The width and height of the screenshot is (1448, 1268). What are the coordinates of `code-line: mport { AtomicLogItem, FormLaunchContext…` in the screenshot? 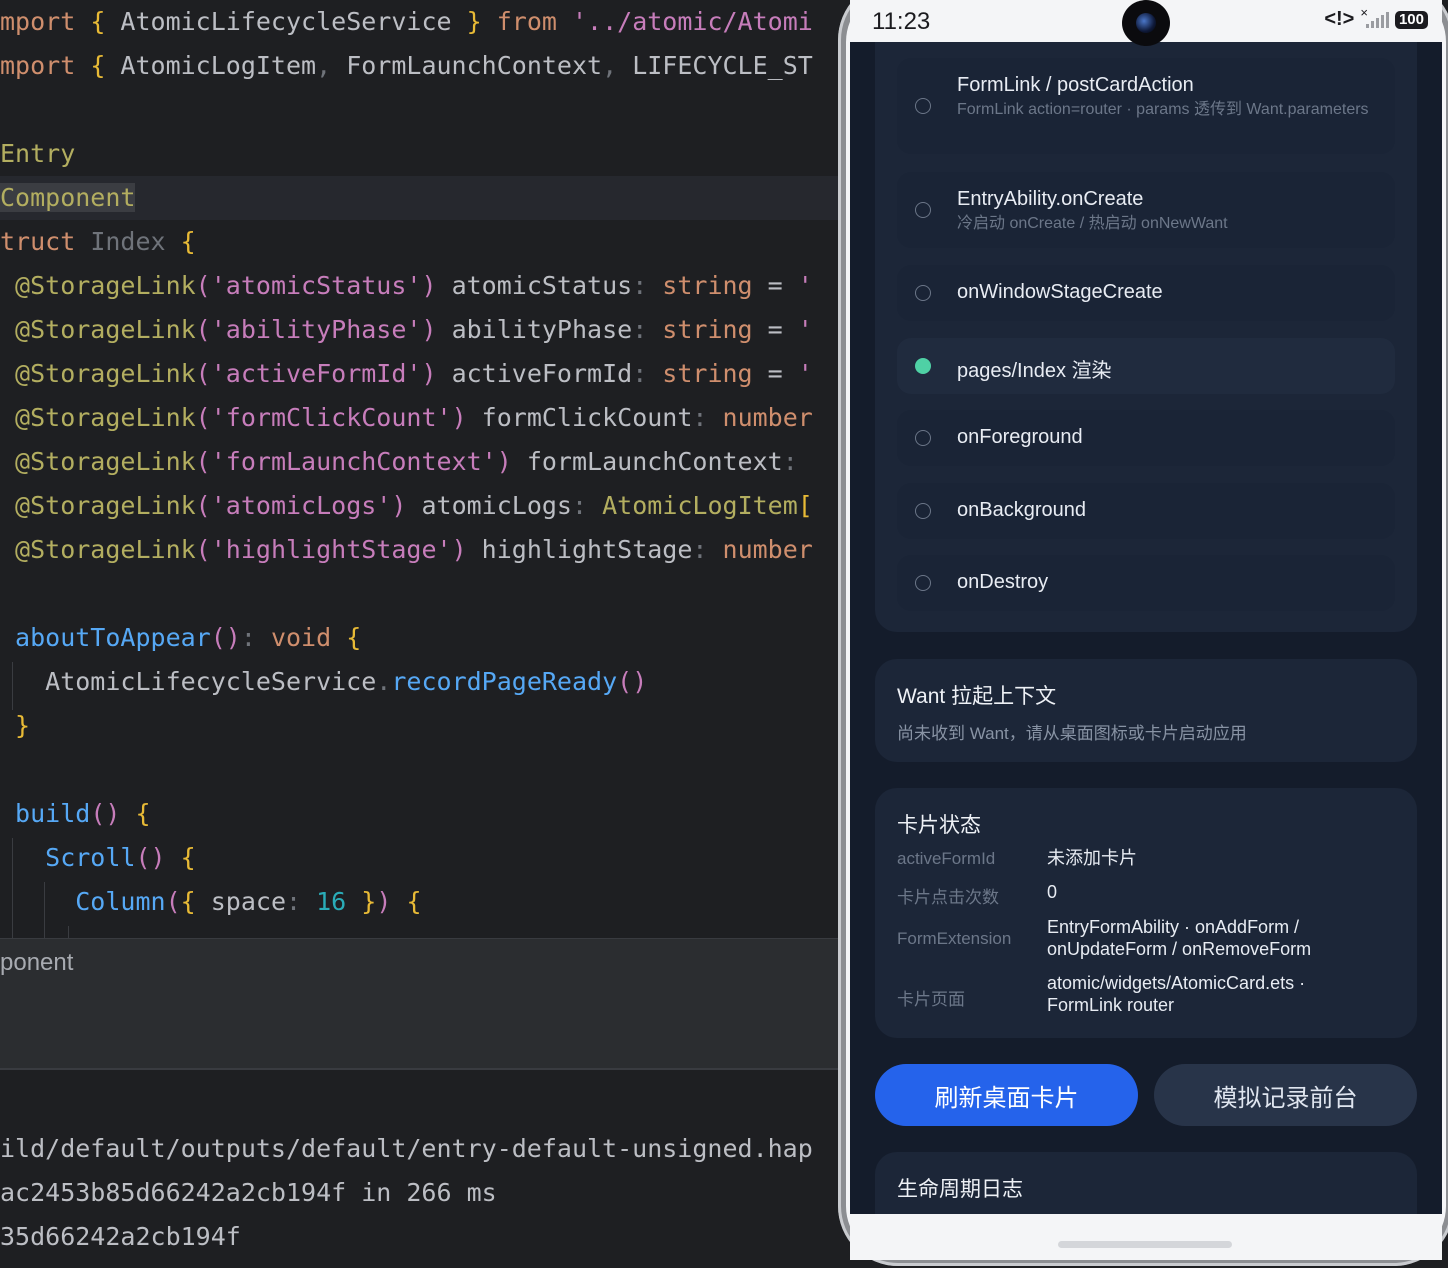 It's located at (406, 66).